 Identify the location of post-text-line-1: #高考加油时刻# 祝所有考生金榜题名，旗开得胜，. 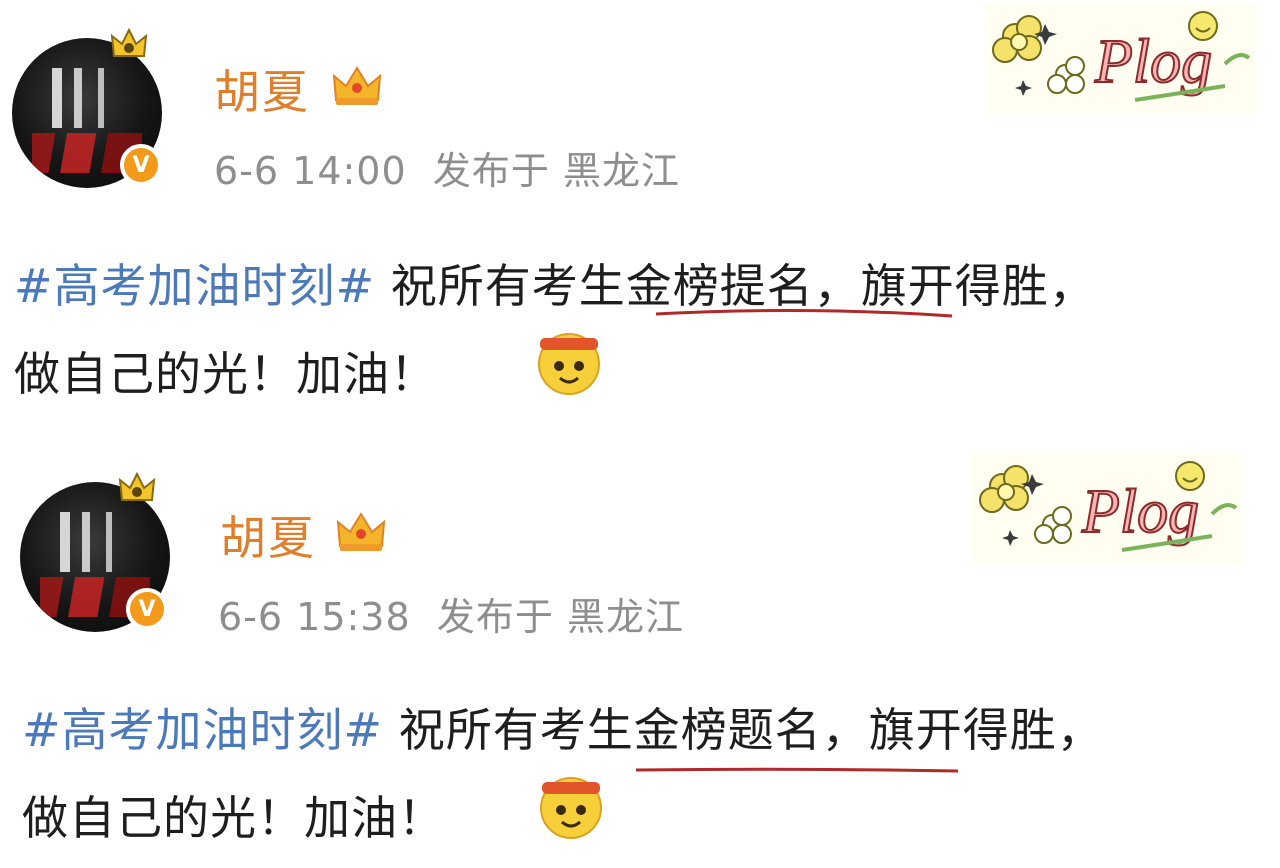
(563, 727).